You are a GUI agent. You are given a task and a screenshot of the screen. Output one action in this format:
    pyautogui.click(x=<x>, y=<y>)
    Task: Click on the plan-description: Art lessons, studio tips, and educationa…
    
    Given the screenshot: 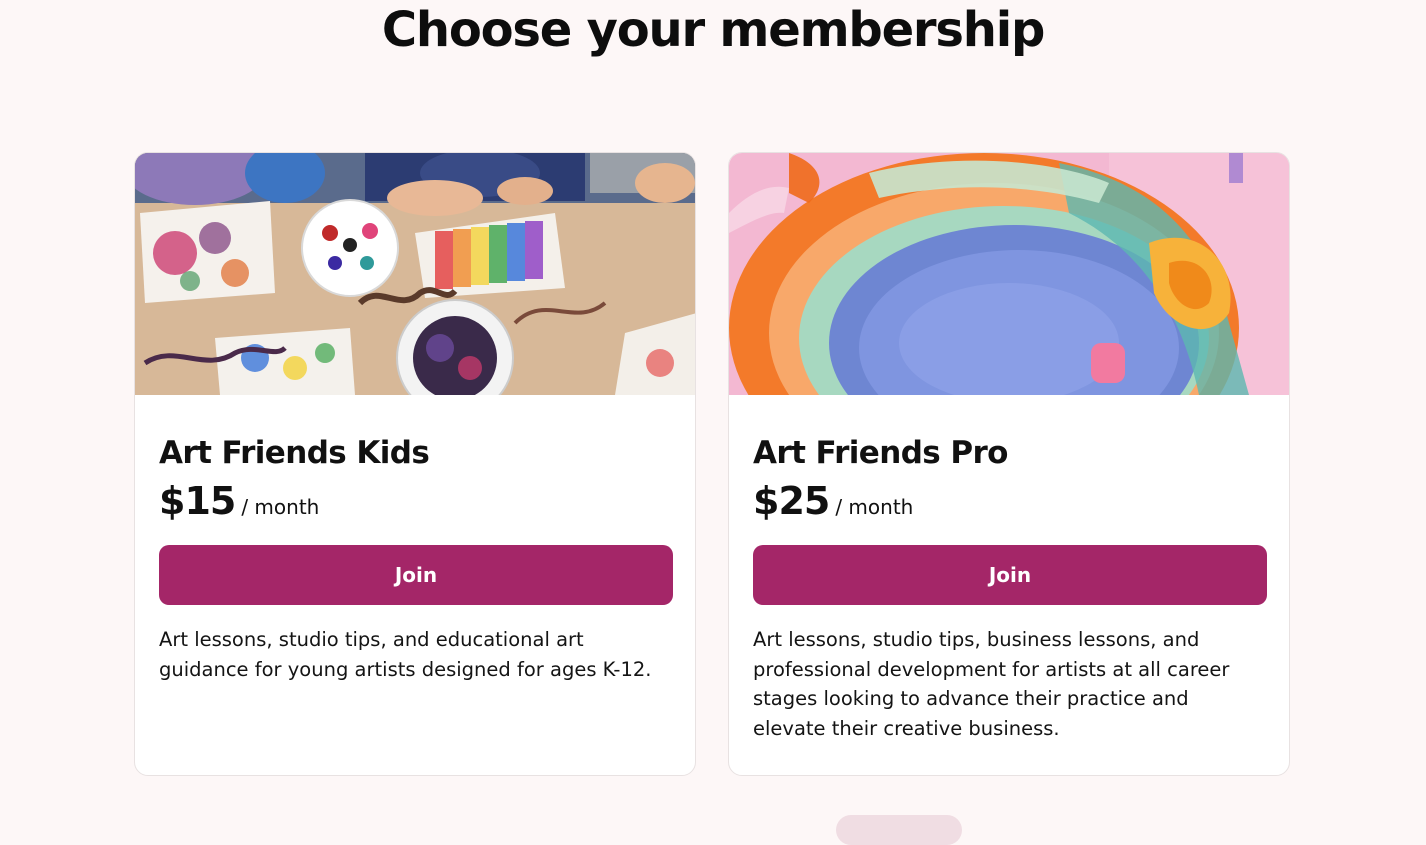 What is the action you would take?
    pyautogui.click(x=405, y=654)
    